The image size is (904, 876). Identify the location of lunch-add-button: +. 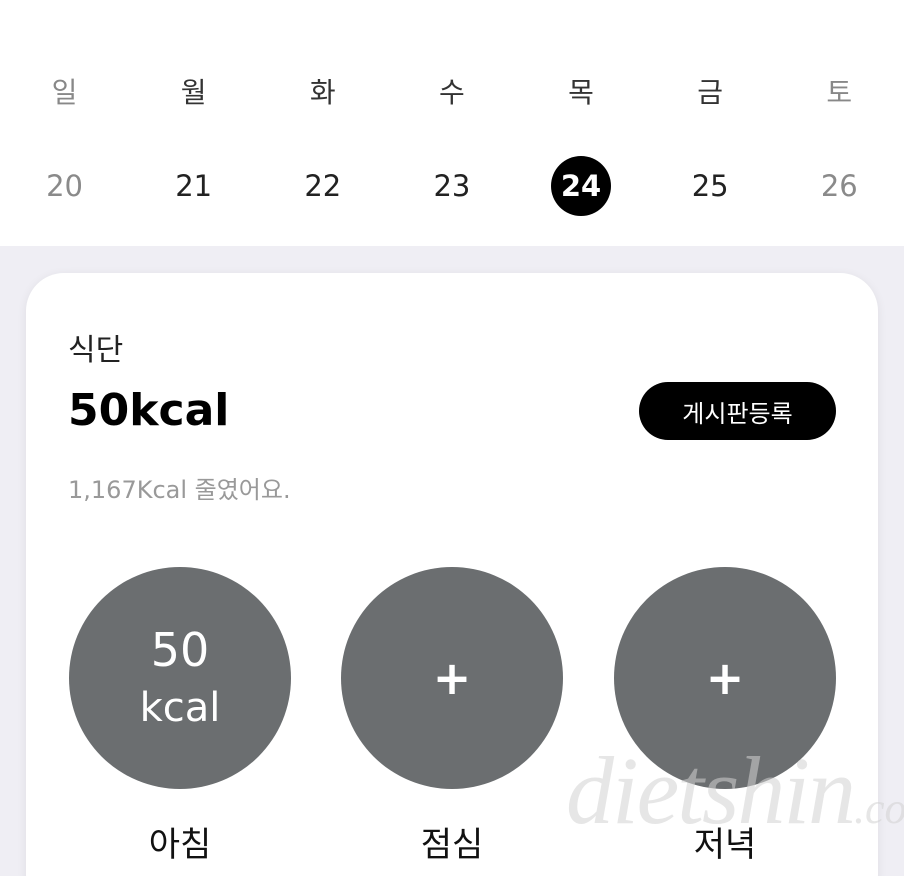
(452, 678).